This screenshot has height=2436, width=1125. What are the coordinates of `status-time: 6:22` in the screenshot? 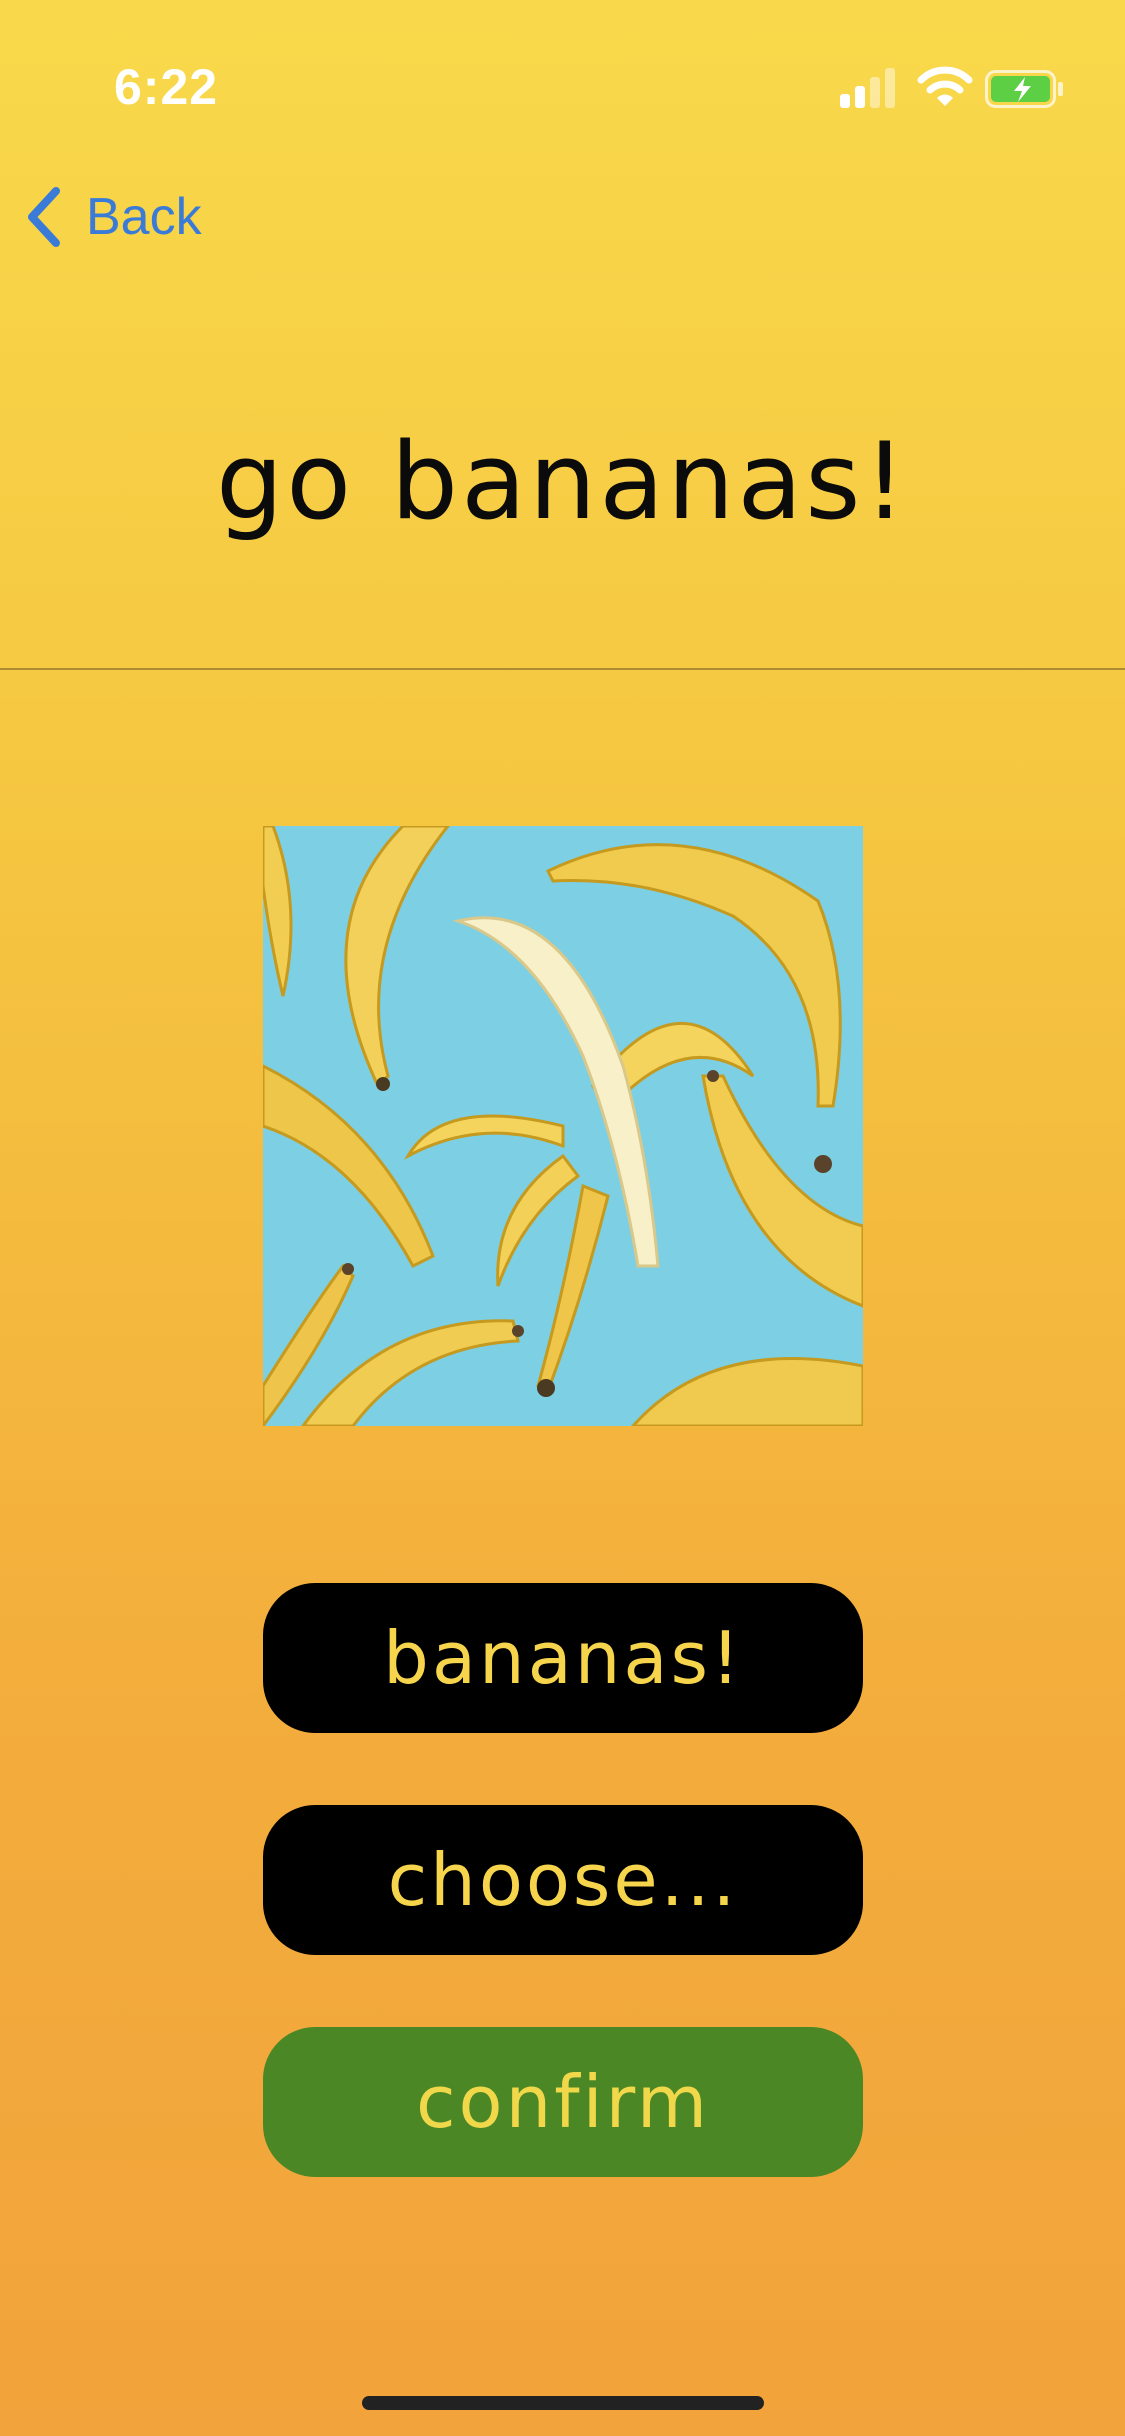 It's located at (166, 87).